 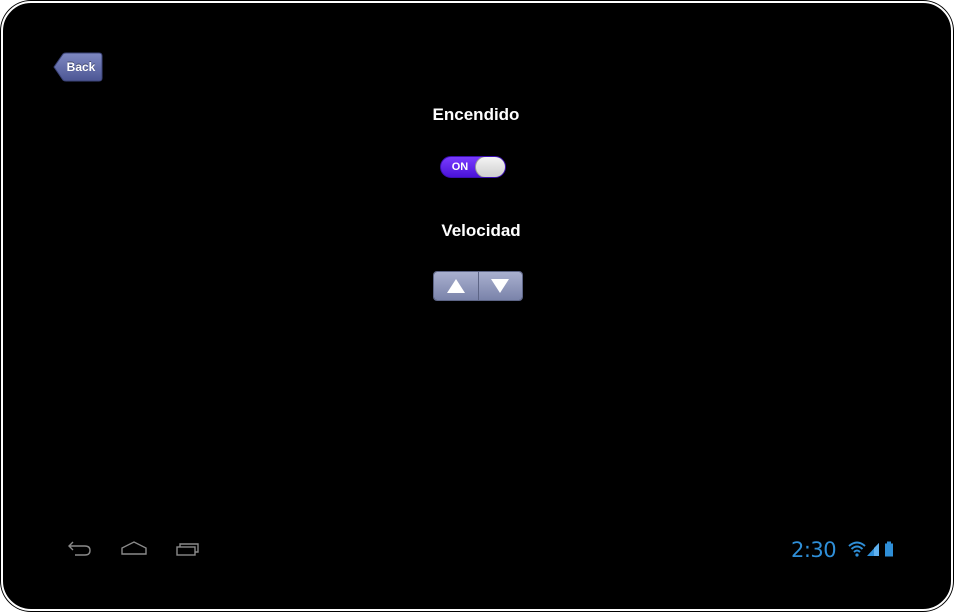 I want to click on speed-stepper, so click(x=478, y=286).